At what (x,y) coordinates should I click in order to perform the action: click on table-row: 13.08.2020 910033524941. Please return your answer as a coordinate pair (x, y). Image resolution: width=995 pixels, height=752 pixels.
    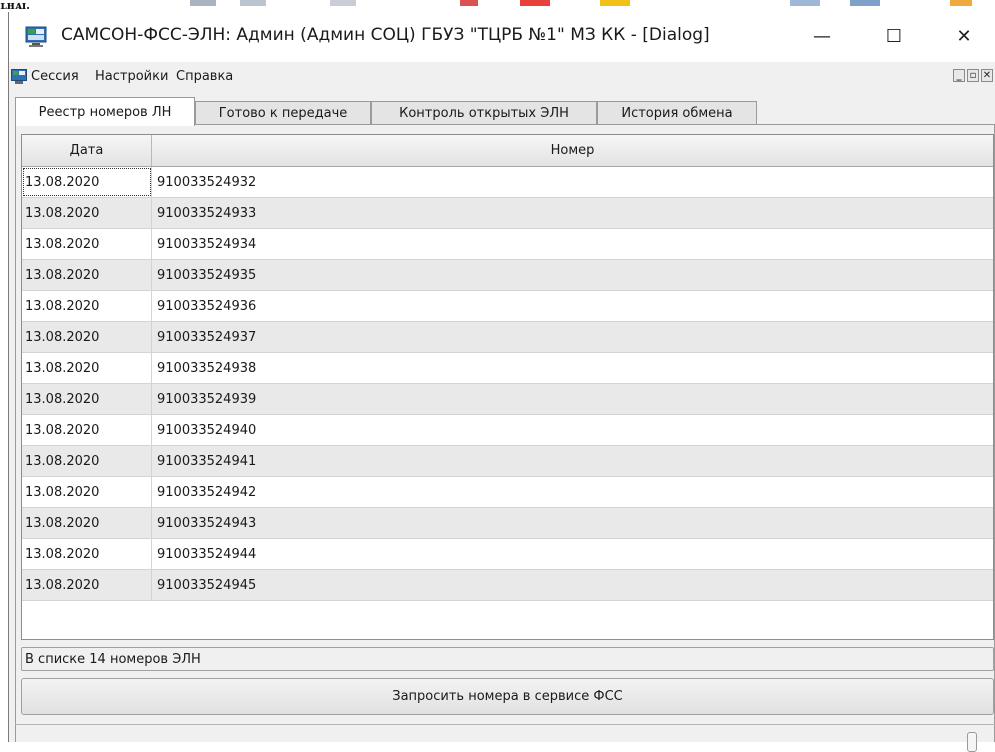
    Looking at the image, I should click on (507, 461).